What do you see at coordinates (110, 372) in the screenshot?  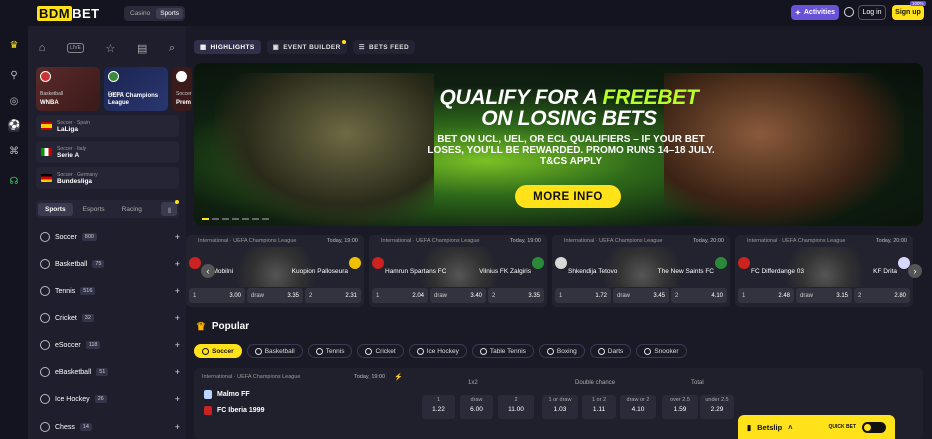 I see `sport-ebasketball: eBasketball 51 +` at bounding box center [110, 372].